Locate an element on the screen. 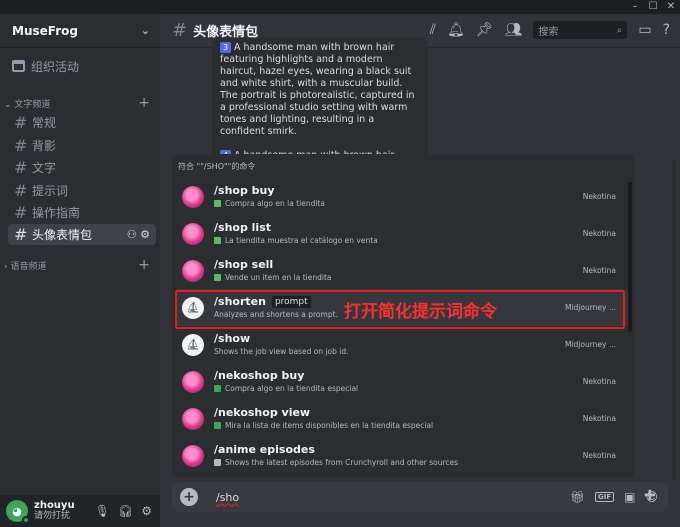 Image resolution: width=680 pixels, height=527 pixels. server-name: MuseFrog is located at coordinates (45, 30).